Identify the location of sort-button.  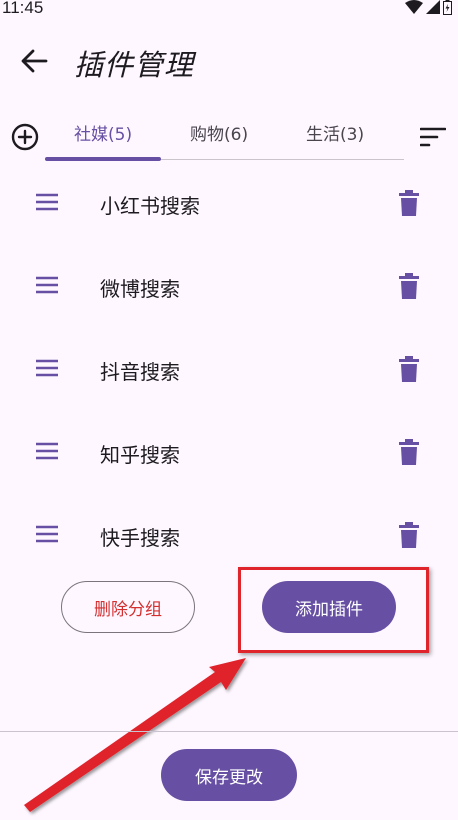
(433, 137).